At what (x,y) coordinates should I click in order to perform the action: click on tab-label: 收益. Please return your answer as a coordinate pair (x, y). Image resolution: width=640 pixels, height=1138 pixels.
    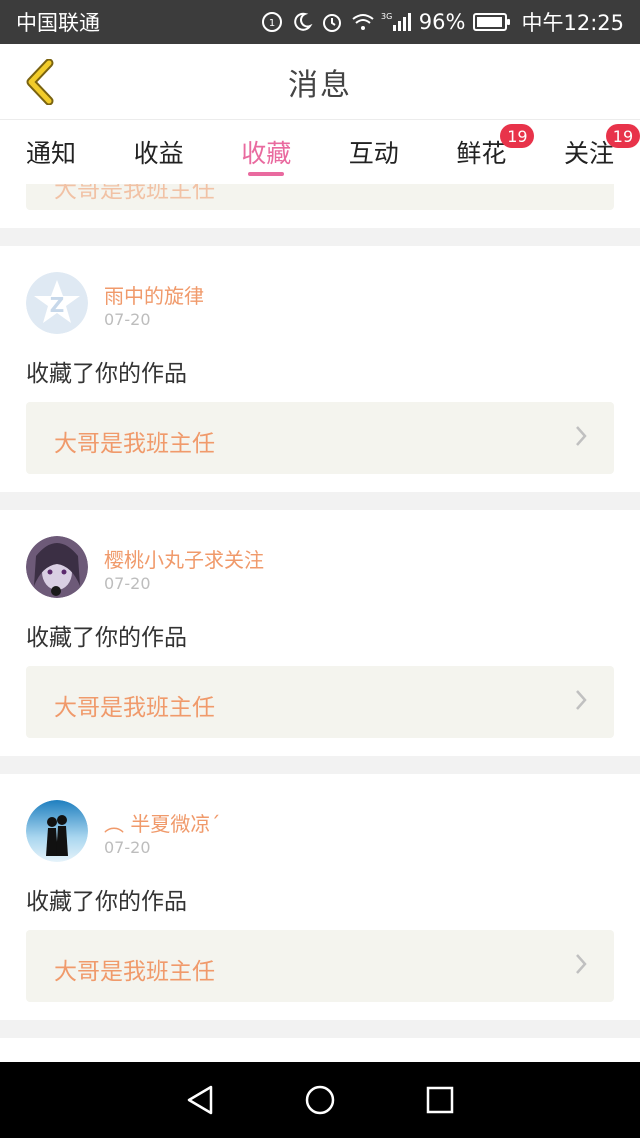
    Looking at the image, I should click on (158, 153).